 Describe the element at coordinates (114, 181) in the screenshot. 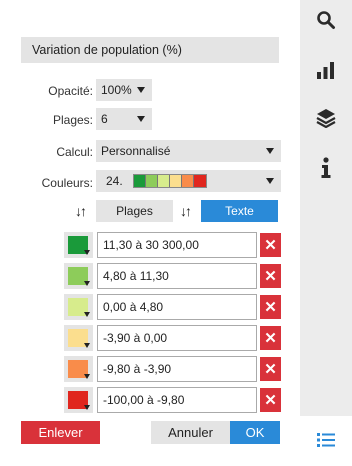

I see `color-scheme-value: 24.` at that location.